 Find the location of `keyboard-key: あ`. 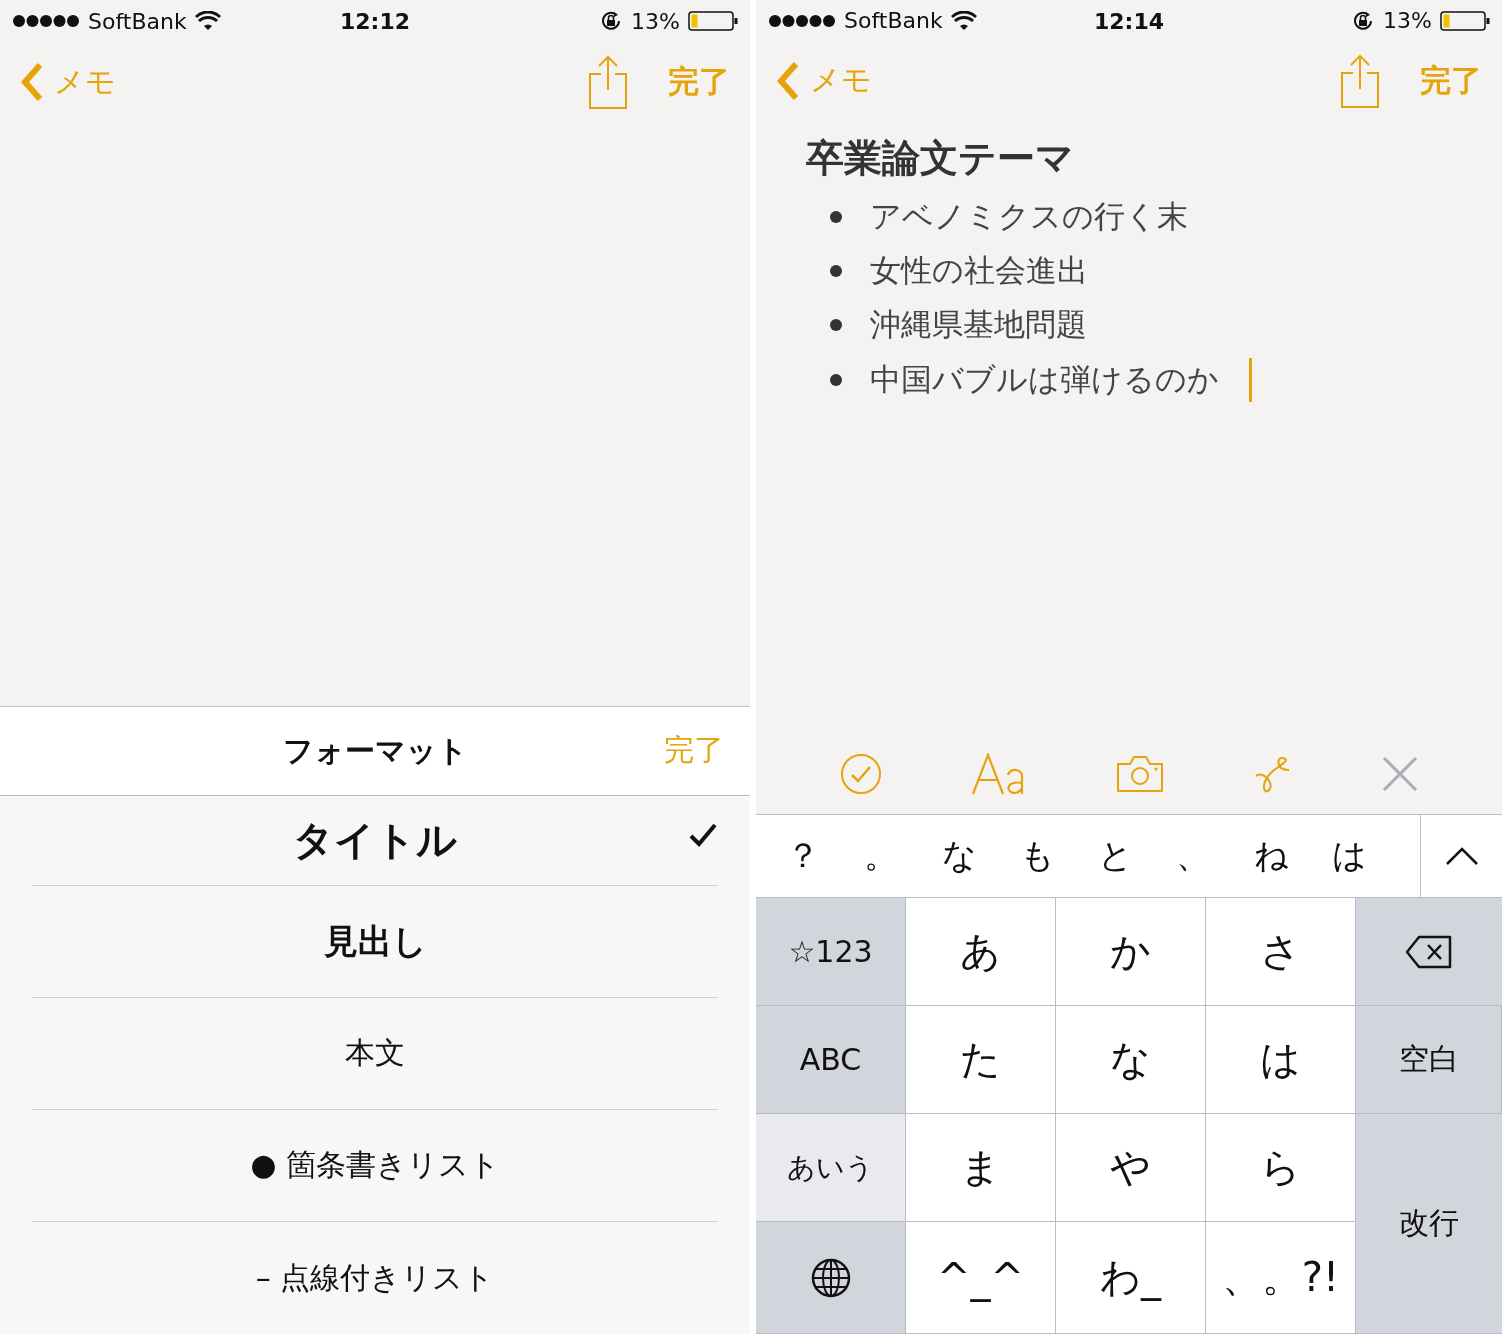

keyboard-key: あ is located at coordinates (981, 952).